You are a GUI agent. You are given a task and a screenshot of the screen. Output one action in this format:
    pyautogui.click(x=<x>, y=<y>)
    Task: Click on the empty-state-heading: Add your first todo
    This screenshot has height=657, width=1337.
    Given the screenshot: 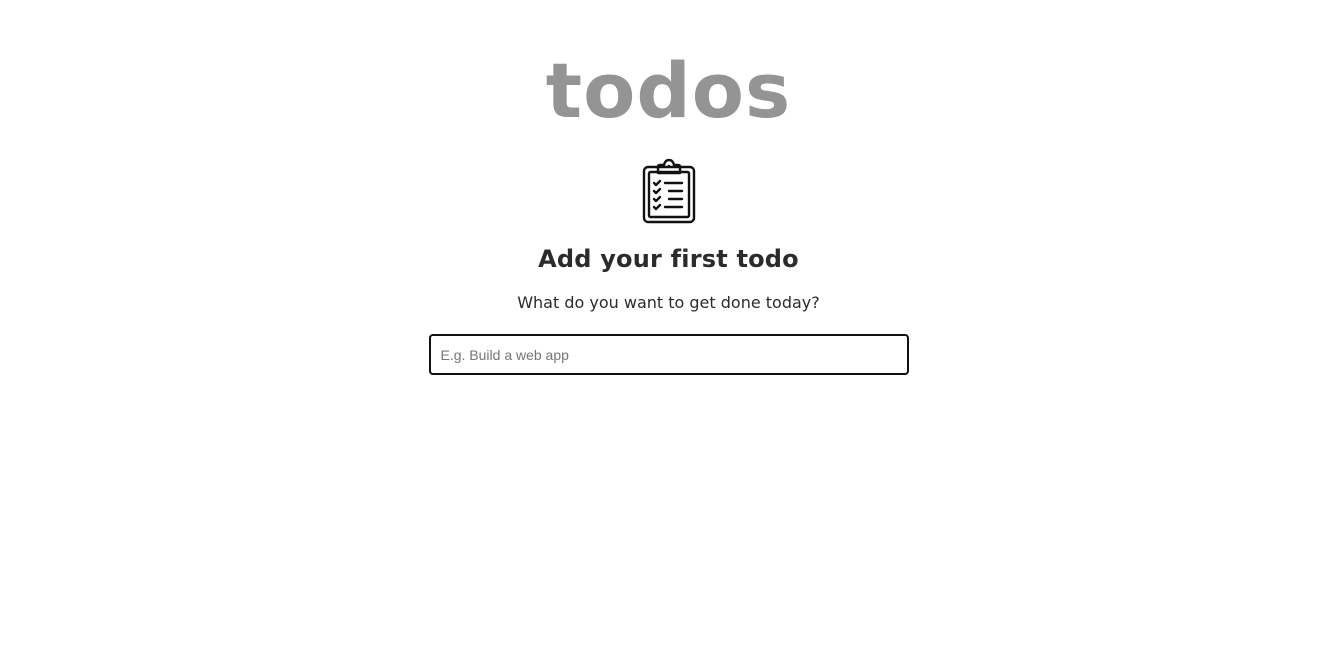 What is the action you would take?
    pyautogui.click(x=668, y=259)
    